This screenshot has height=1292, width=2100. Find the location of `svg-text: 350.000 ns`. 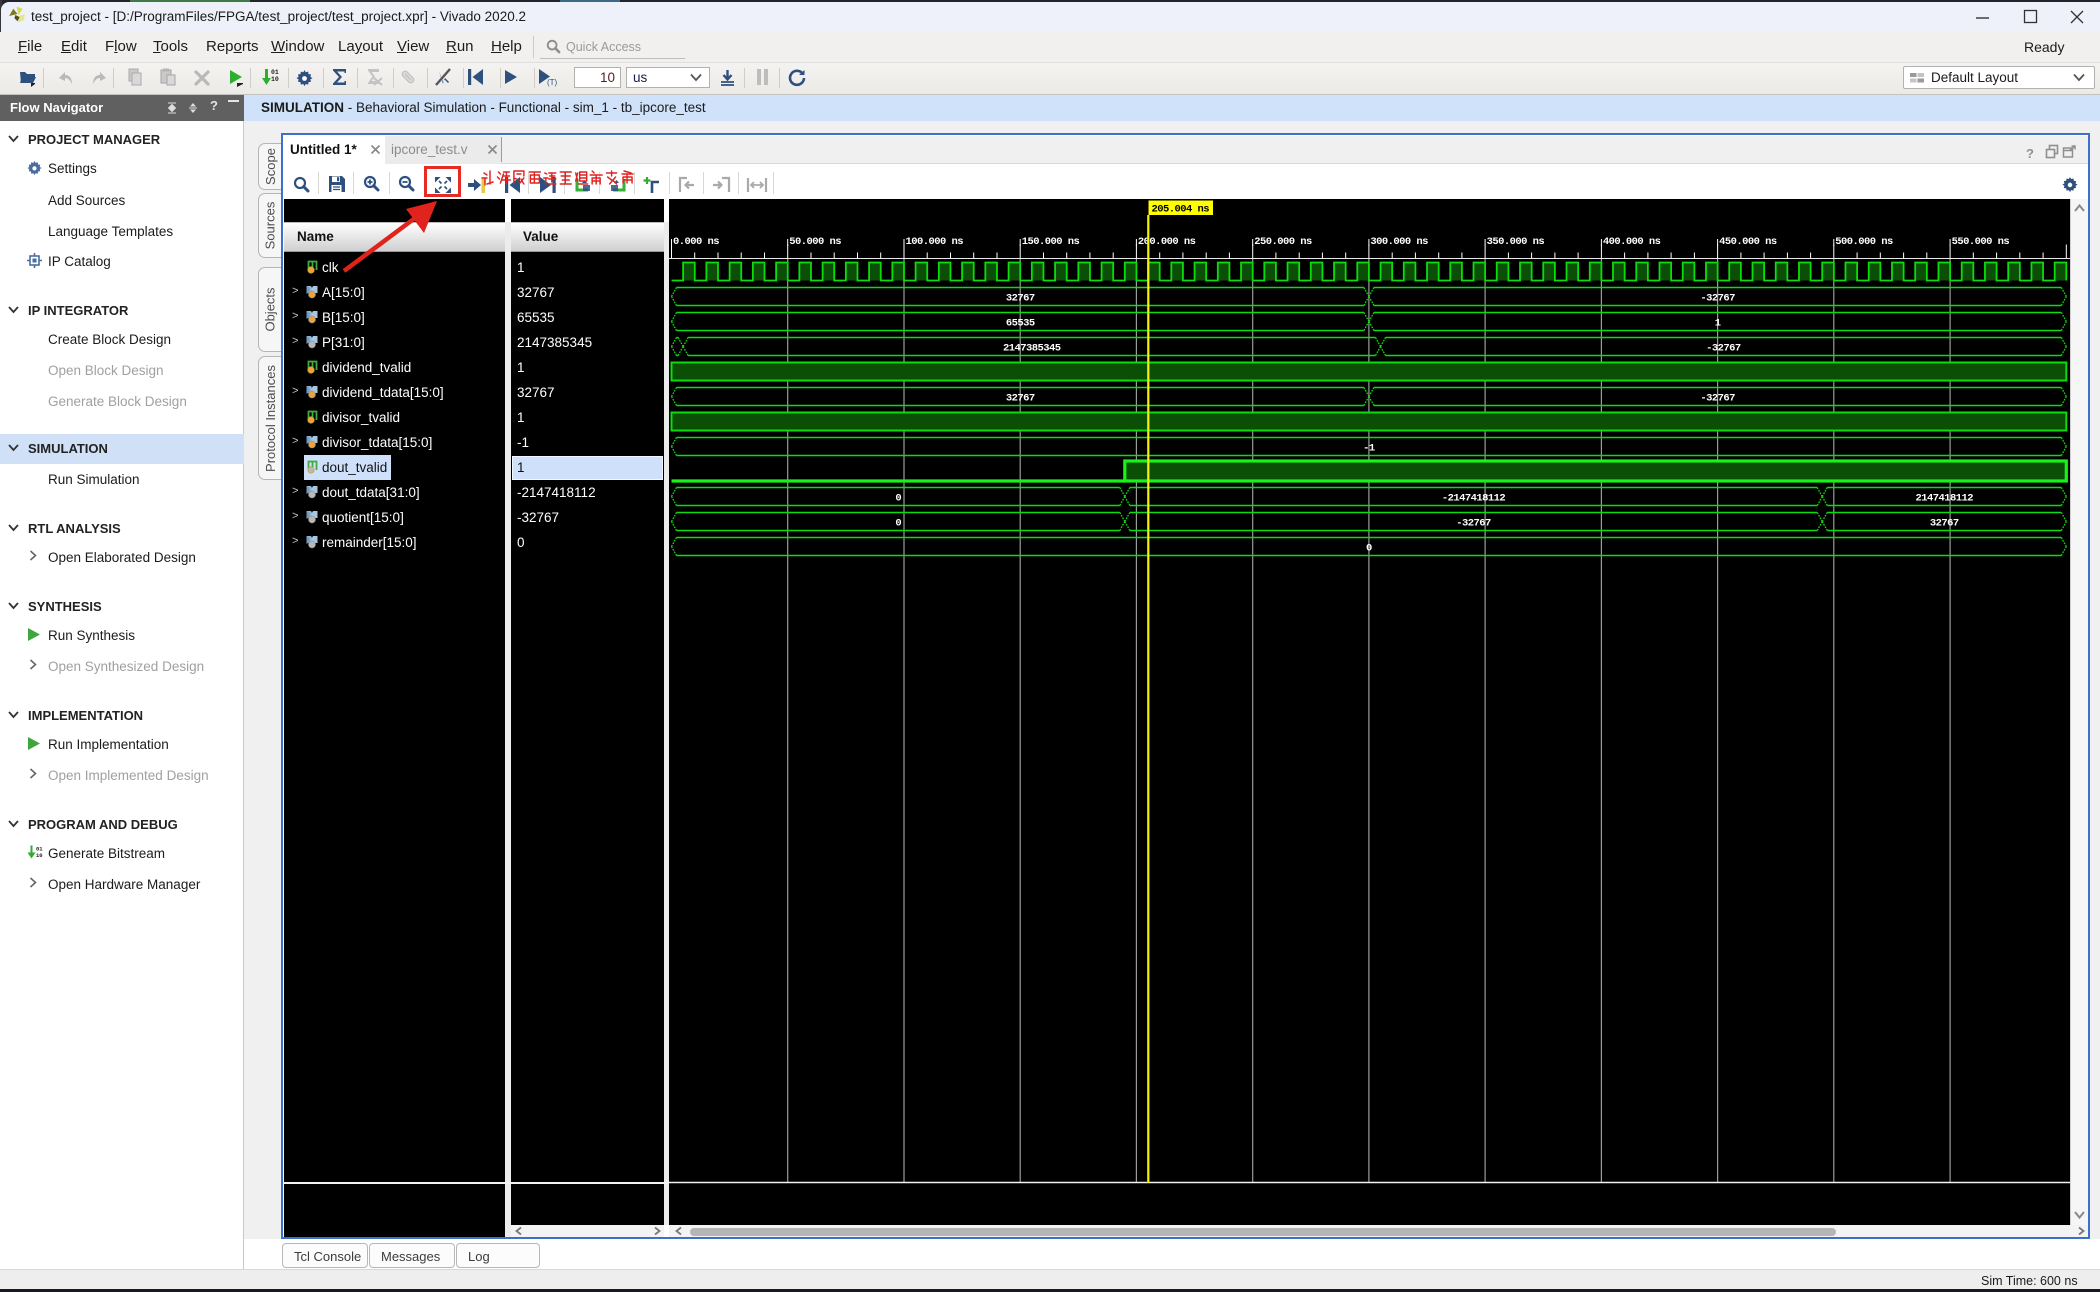

svg-text: 350.000 ns is located at coordinates (1516, 242).